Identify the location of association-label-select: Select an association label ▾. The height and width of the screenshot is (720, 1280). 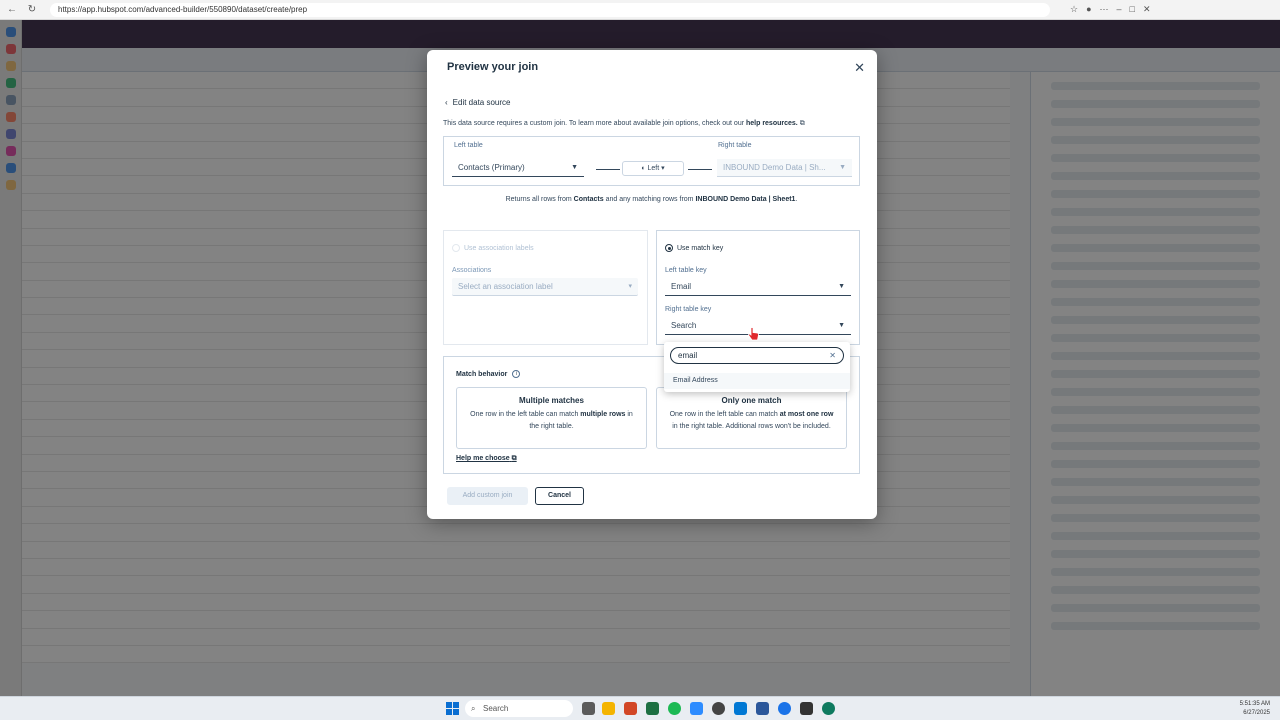
(545, 287).